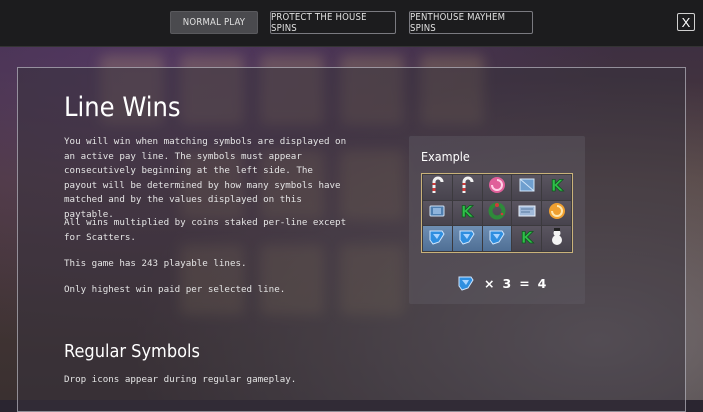 Image resolution: width=703 pixels, height=412 pixels. I want to click on pink-swirl-icon, so click(497, 187).